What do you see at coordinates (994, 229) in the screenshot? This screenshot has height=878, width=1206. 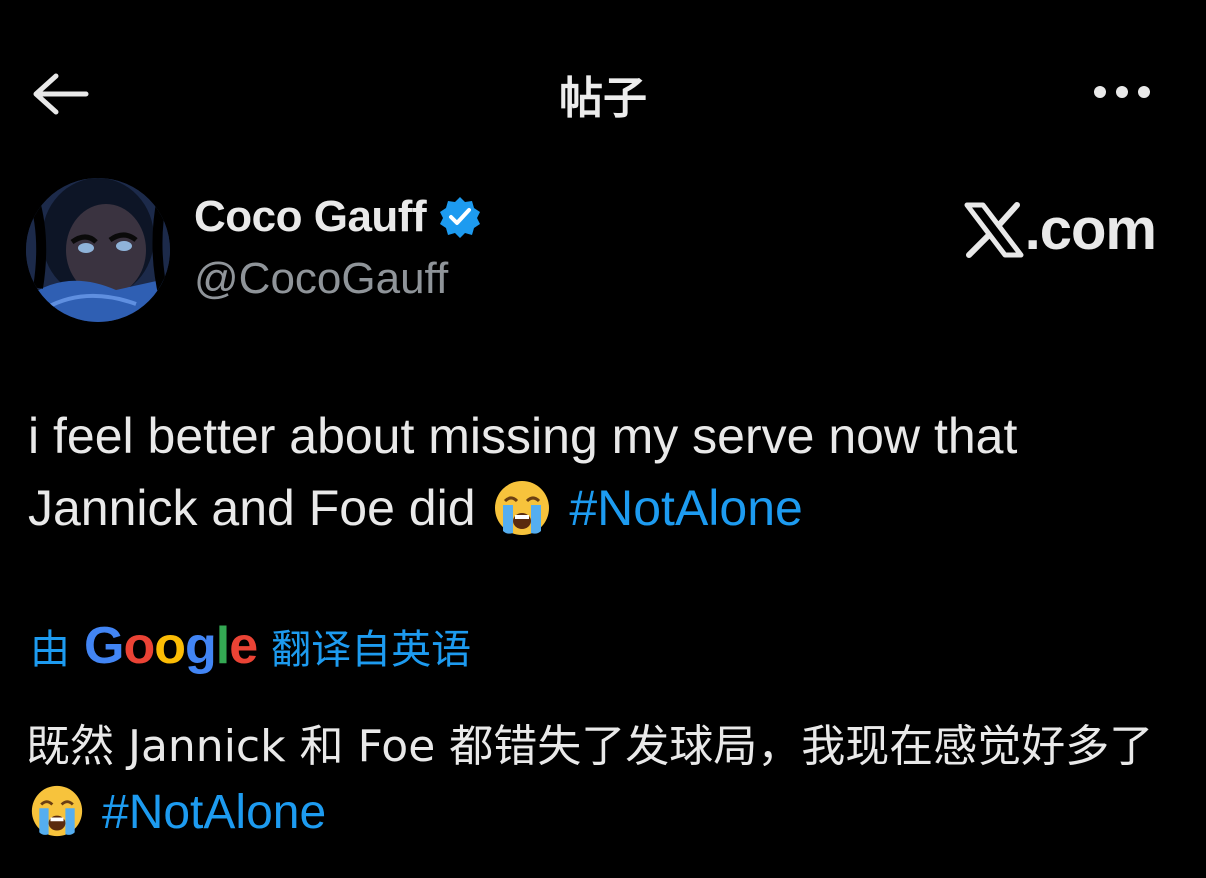 I see `x-logo-icon` at bounding box center [994, 229].